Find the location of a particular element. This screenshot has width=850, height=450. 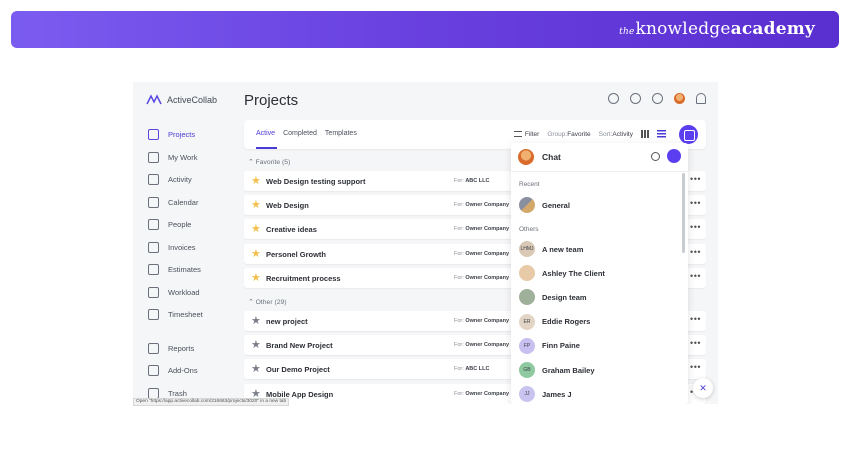

help-icon is located at coordinates (657, 98).